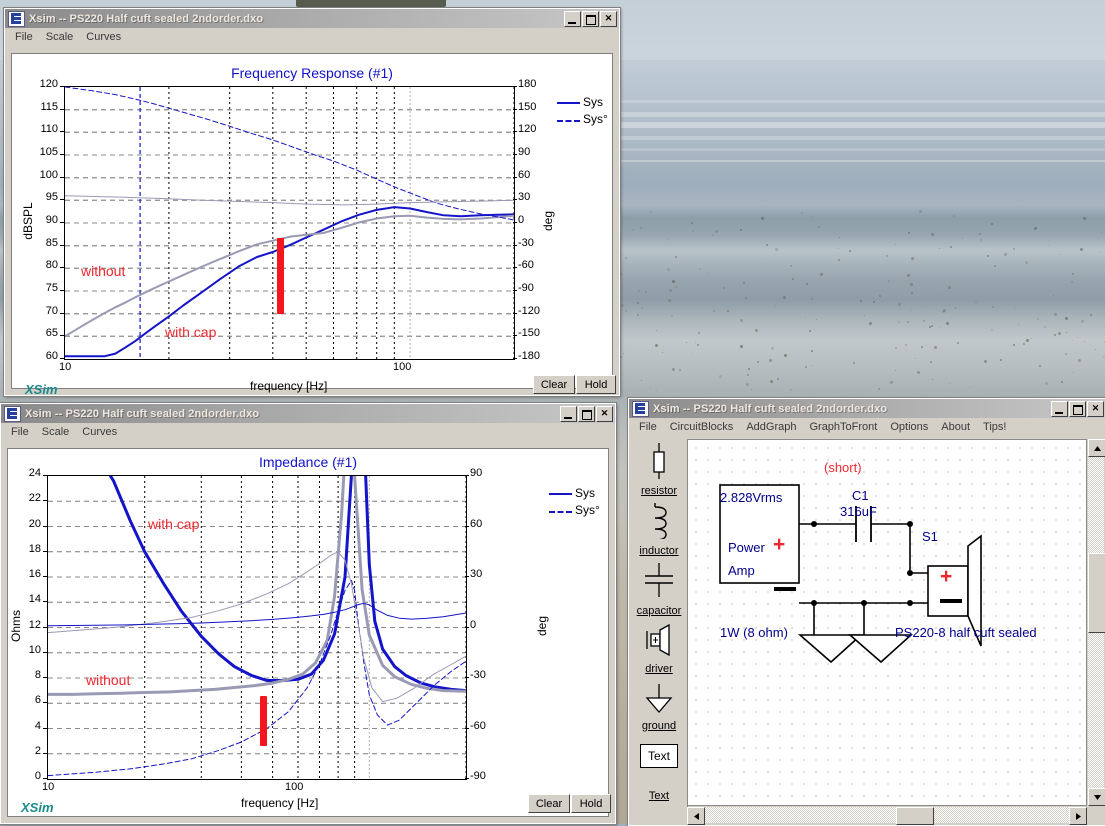 The width and height of the screenshot is (1105, 826). What do you see at coordinates (1096, 448) in the screenshot?
I see `scroll-up-arrow` at bounding box center [1096, 448].